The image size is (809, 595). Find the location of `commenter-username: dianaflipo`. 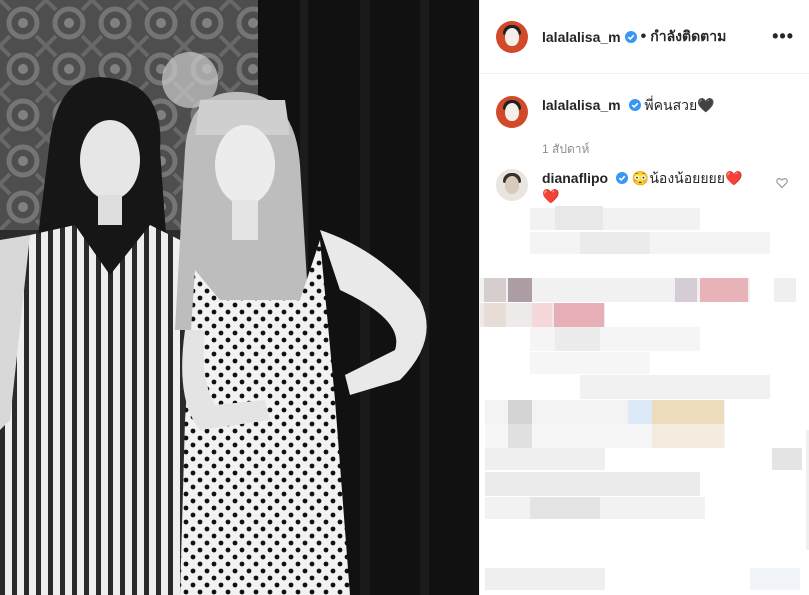

commenter-username: dianaflipo is located at coordinates (575, 178).